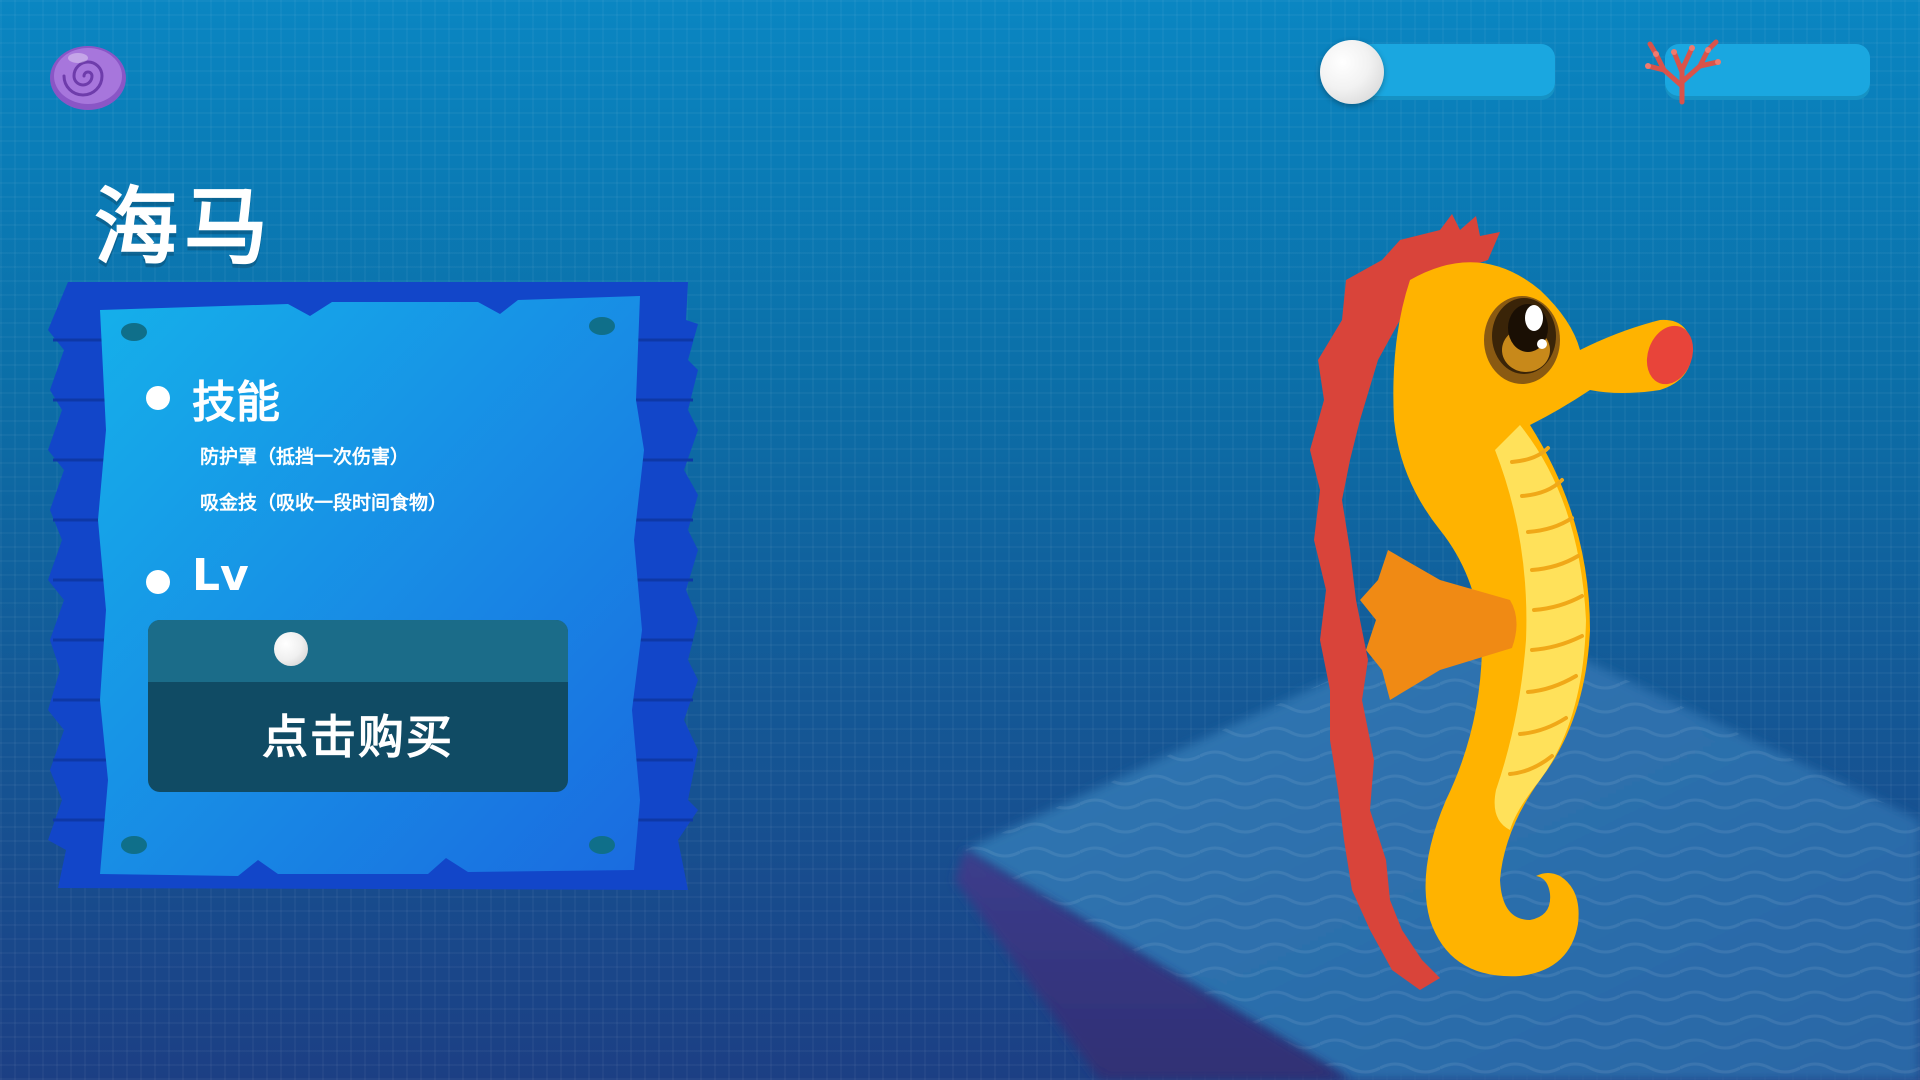  What do you see at coordinates (358, 737) in the screenshot?
I see `buy-button-label: 点击购买` at bounding box center [358, 737].